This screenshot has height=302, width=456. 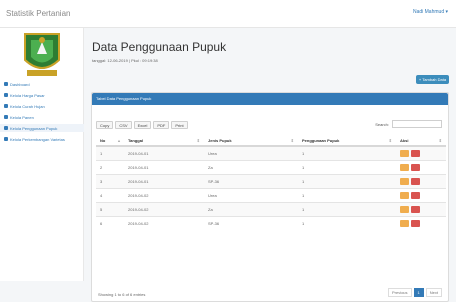 What do you see at coordinates (164, 141) in the screenshot?
I see `column-header-tanggal: Tanggal ⇕` at bounding box center [164, 141].